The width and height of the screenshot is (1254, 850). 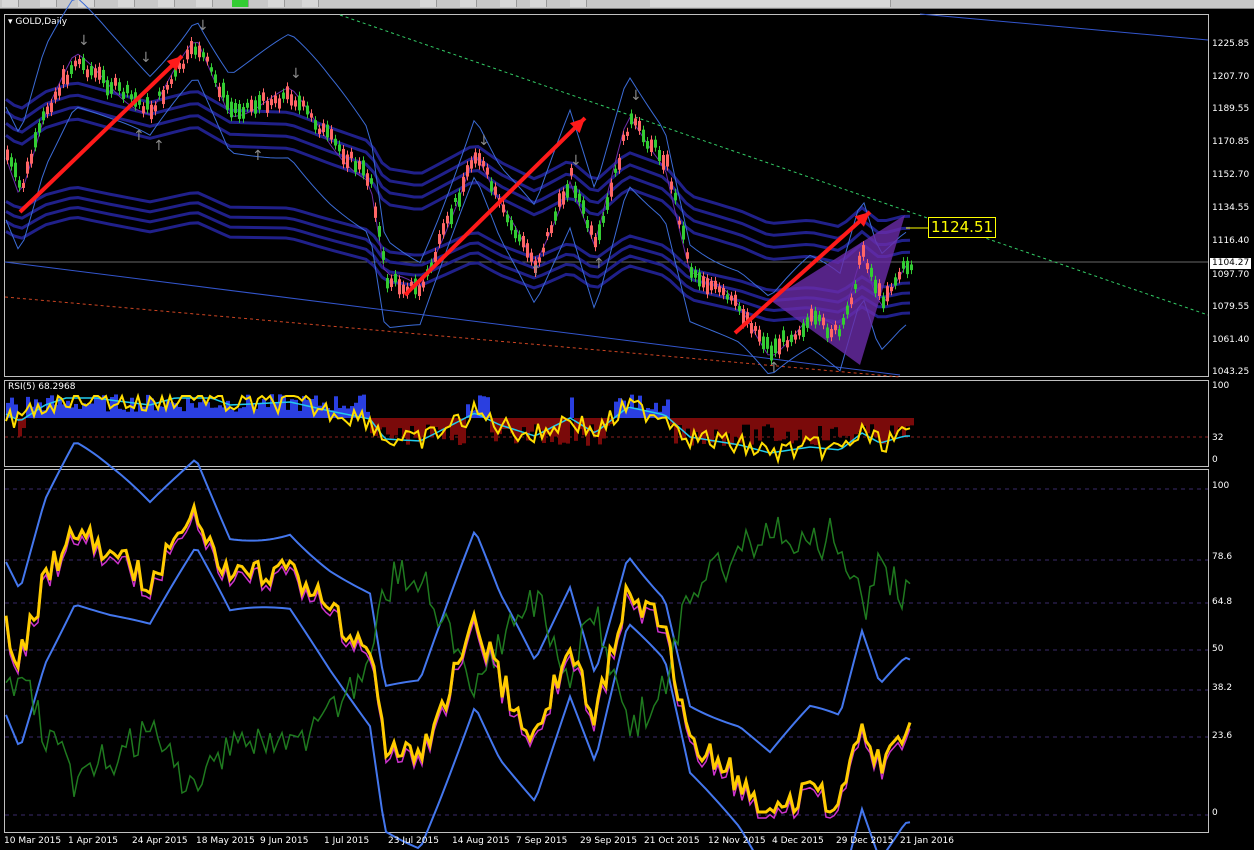 What do you see at coordinates (1231, 77) in the screenshot?
I see `price-scale-label: 1207.70` at bounding box center [1231, 77].